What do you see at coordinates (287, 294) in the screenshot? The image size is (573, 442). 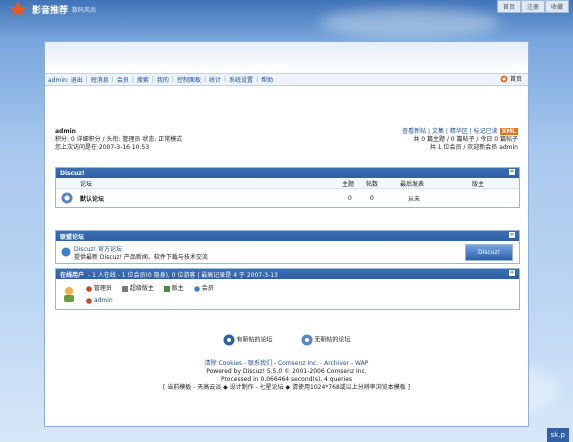 I see `online-users-body: 管理员 超级版主 版主 会员 admin` at bounding box center [287, 294].